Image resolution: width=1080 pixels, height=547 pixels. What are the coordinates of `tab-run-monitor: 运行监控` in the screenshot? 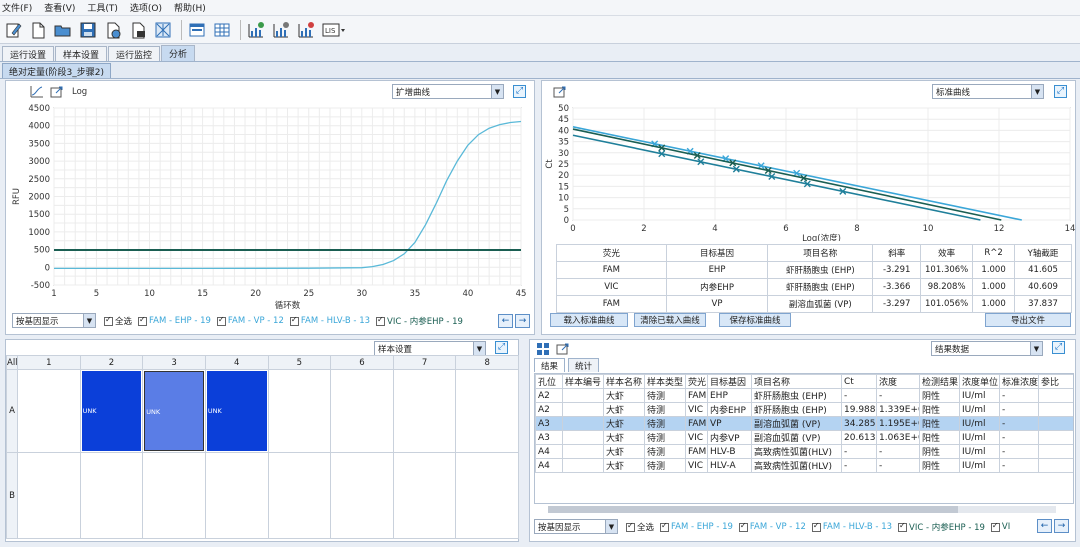 It's located at (134, 53).